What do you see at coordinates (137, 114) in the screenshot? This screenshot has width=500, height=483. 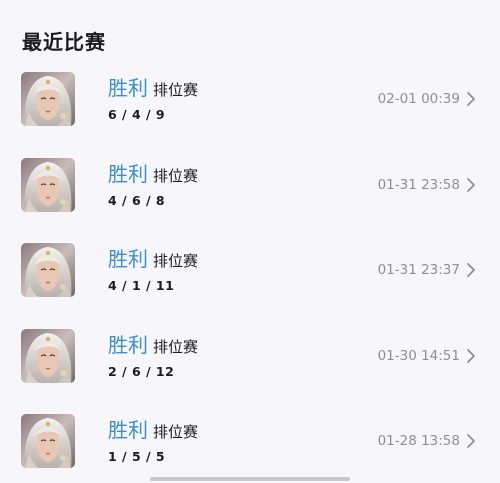 I see `kda-stats: 6 / 4 / 9` at bounding box center [137, 114].